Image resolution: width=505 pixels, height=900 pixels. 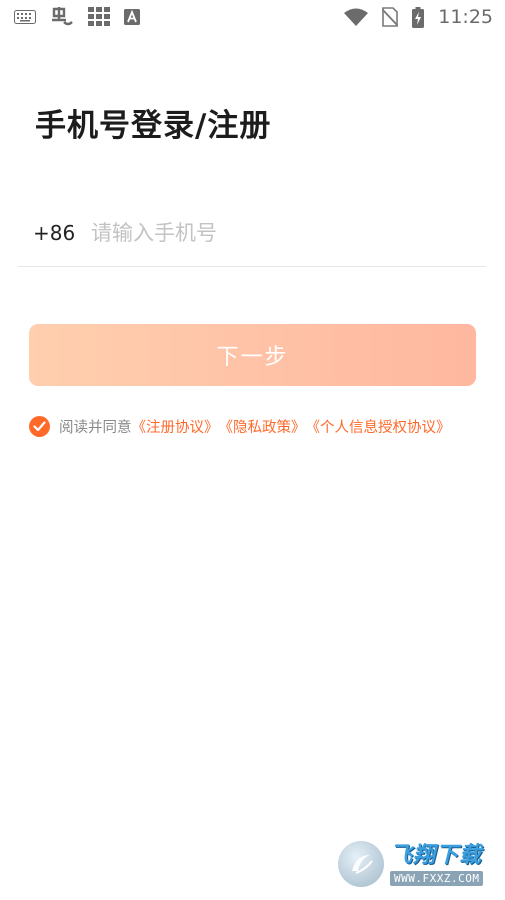 I want to click on watermark: 飞翔下载 WWW.FXXZ.COM, so click(x=417, y=864).